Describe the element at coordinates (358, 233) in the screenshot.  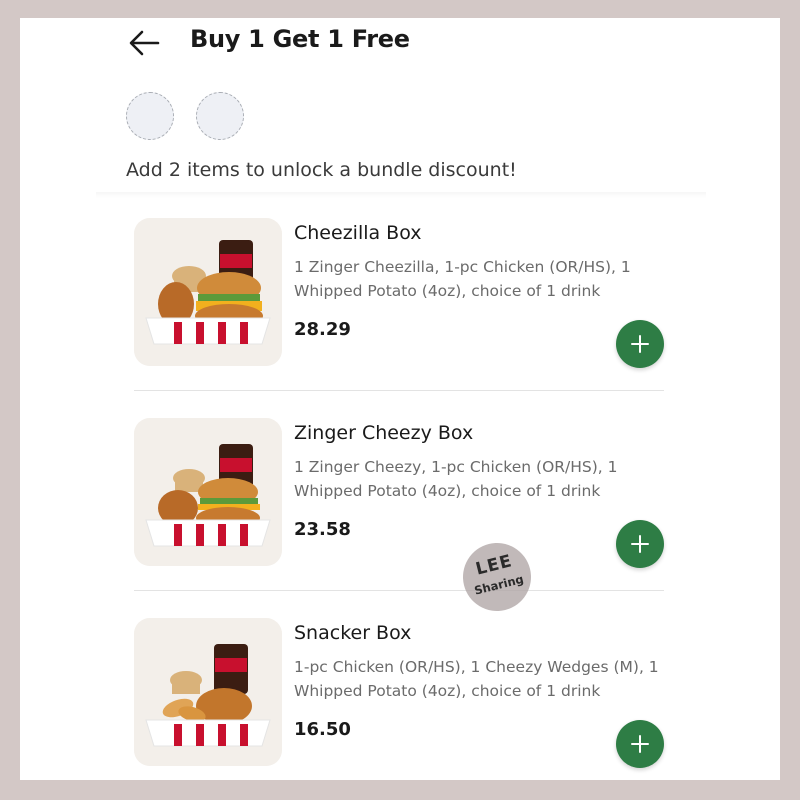
I see `item-name: Cheezilla Box` at that location.